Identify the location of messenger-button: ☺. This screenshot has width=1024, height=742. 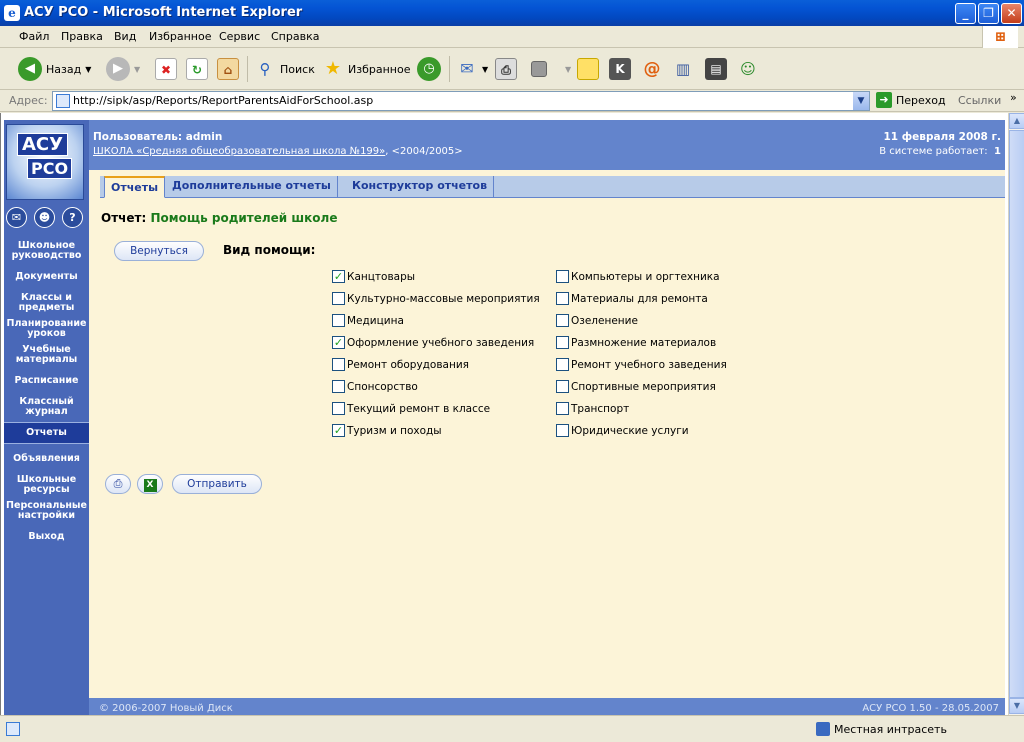
(748, 69).